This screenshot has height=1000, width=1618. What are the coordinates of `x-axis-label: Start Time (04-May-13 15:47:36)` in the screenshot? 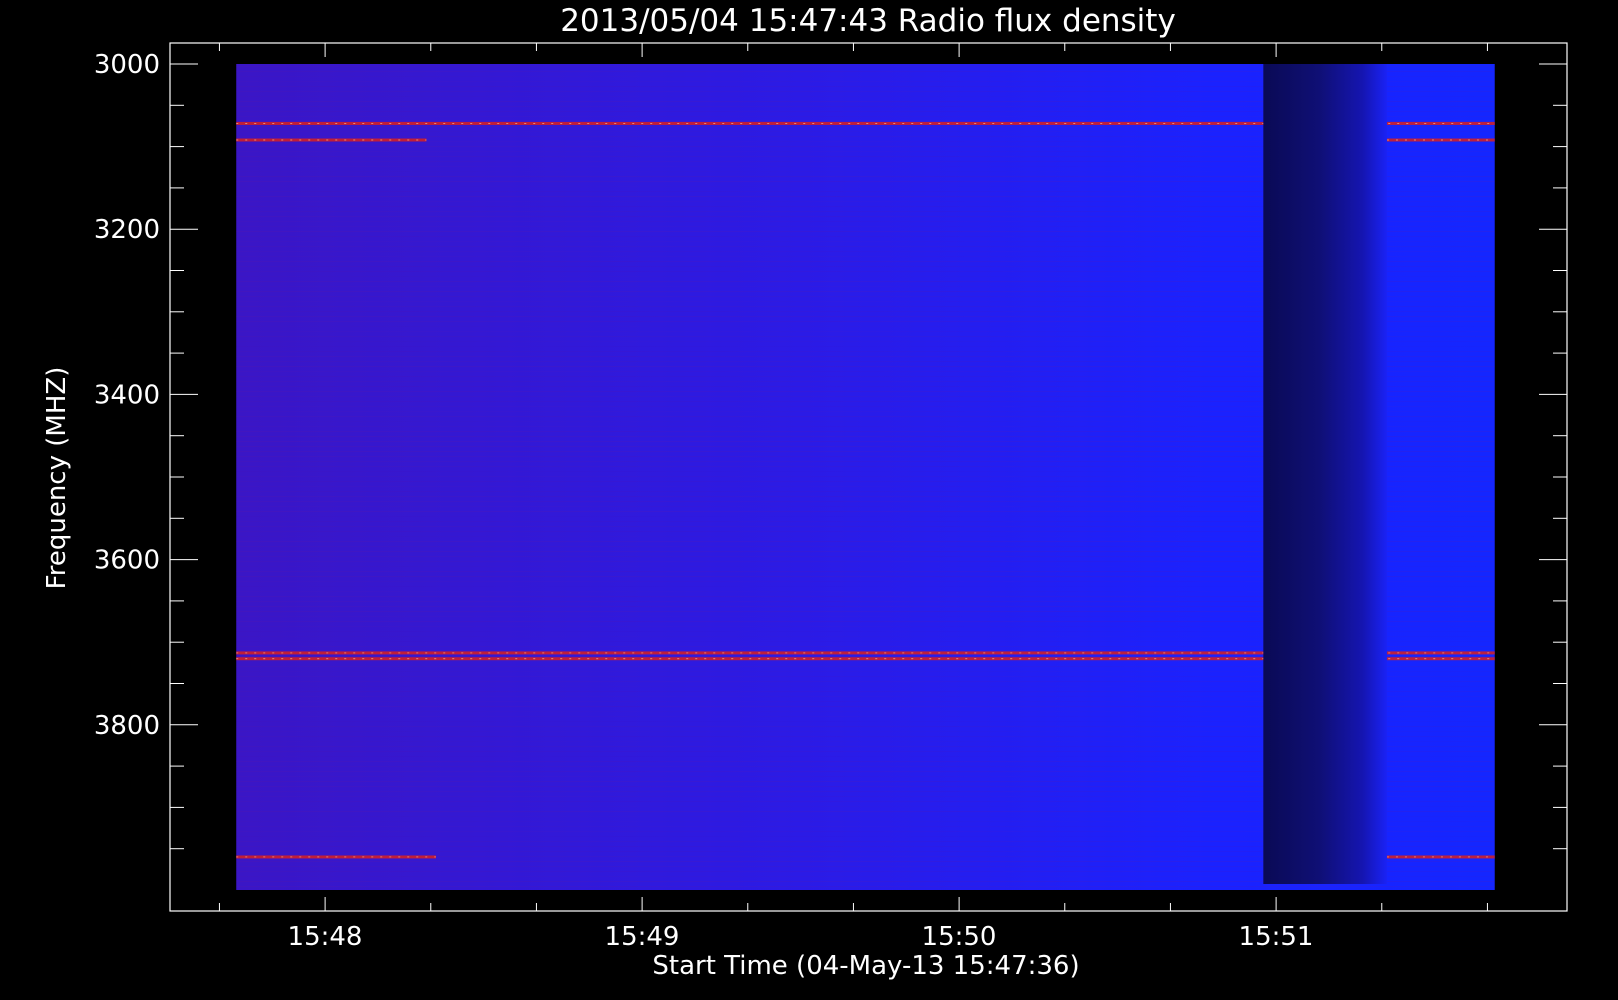 It's located at (865, 966).